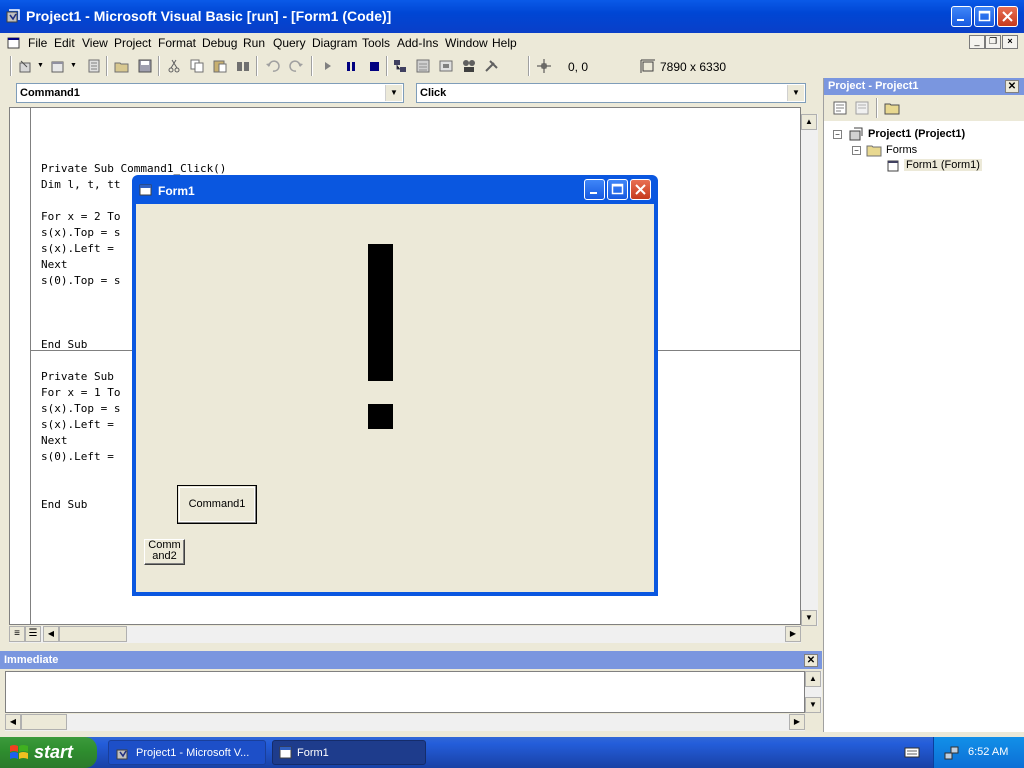  I want to click on mdi-close-button: ×, so click(1010, 42).